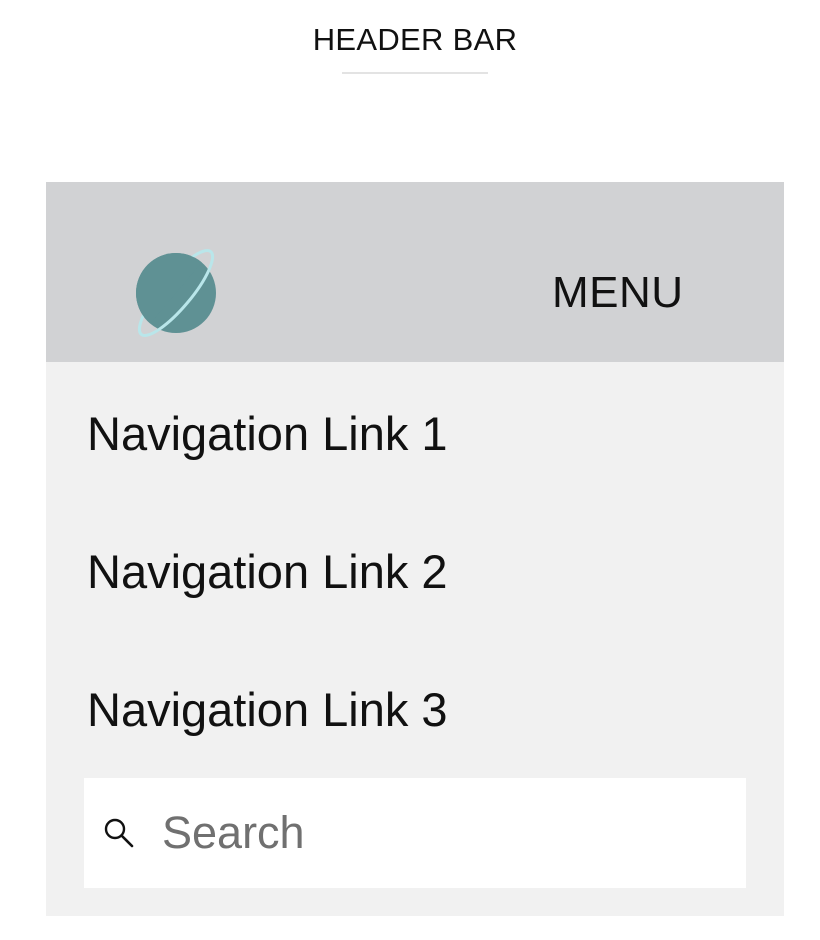 This screenshot has width=820, height=940. What do you see at coordinates (267, 572) in the screenshot?
I see `nav-link-2: Navigation Link 2` at bounding box center [267, 572].